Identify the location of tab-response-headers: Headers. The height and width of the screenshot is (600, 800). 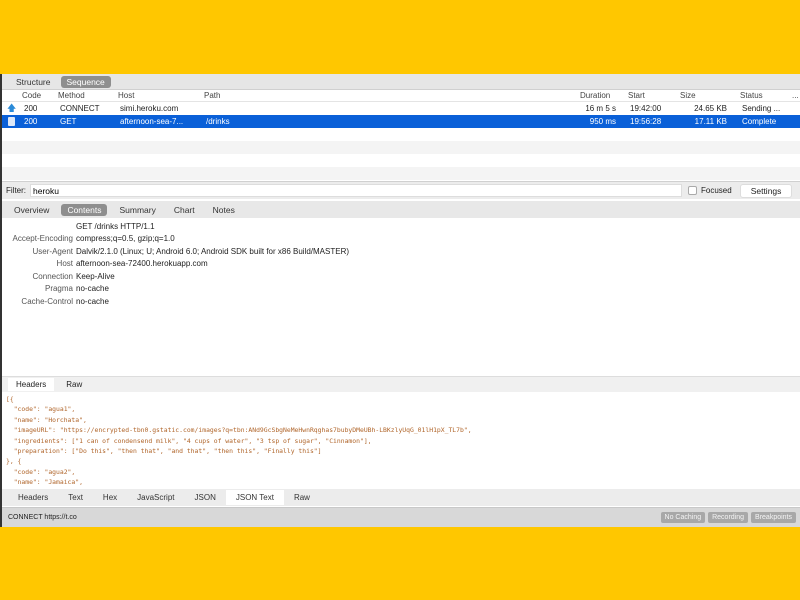
(33, 497).